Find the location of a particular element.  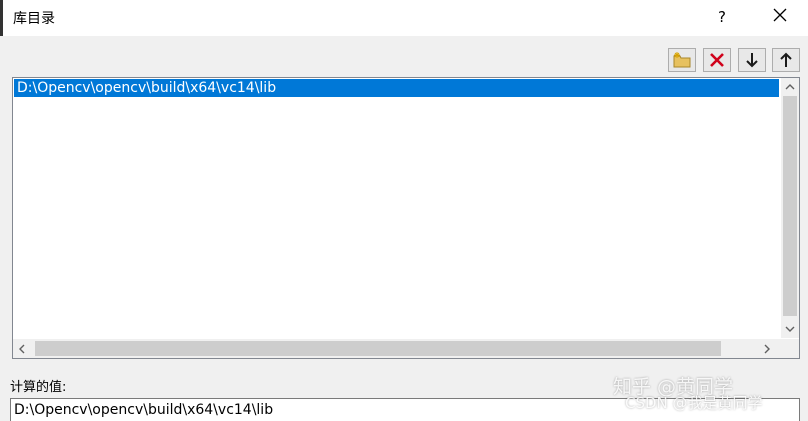

move-up-icon is located at coordinates (786, 59).